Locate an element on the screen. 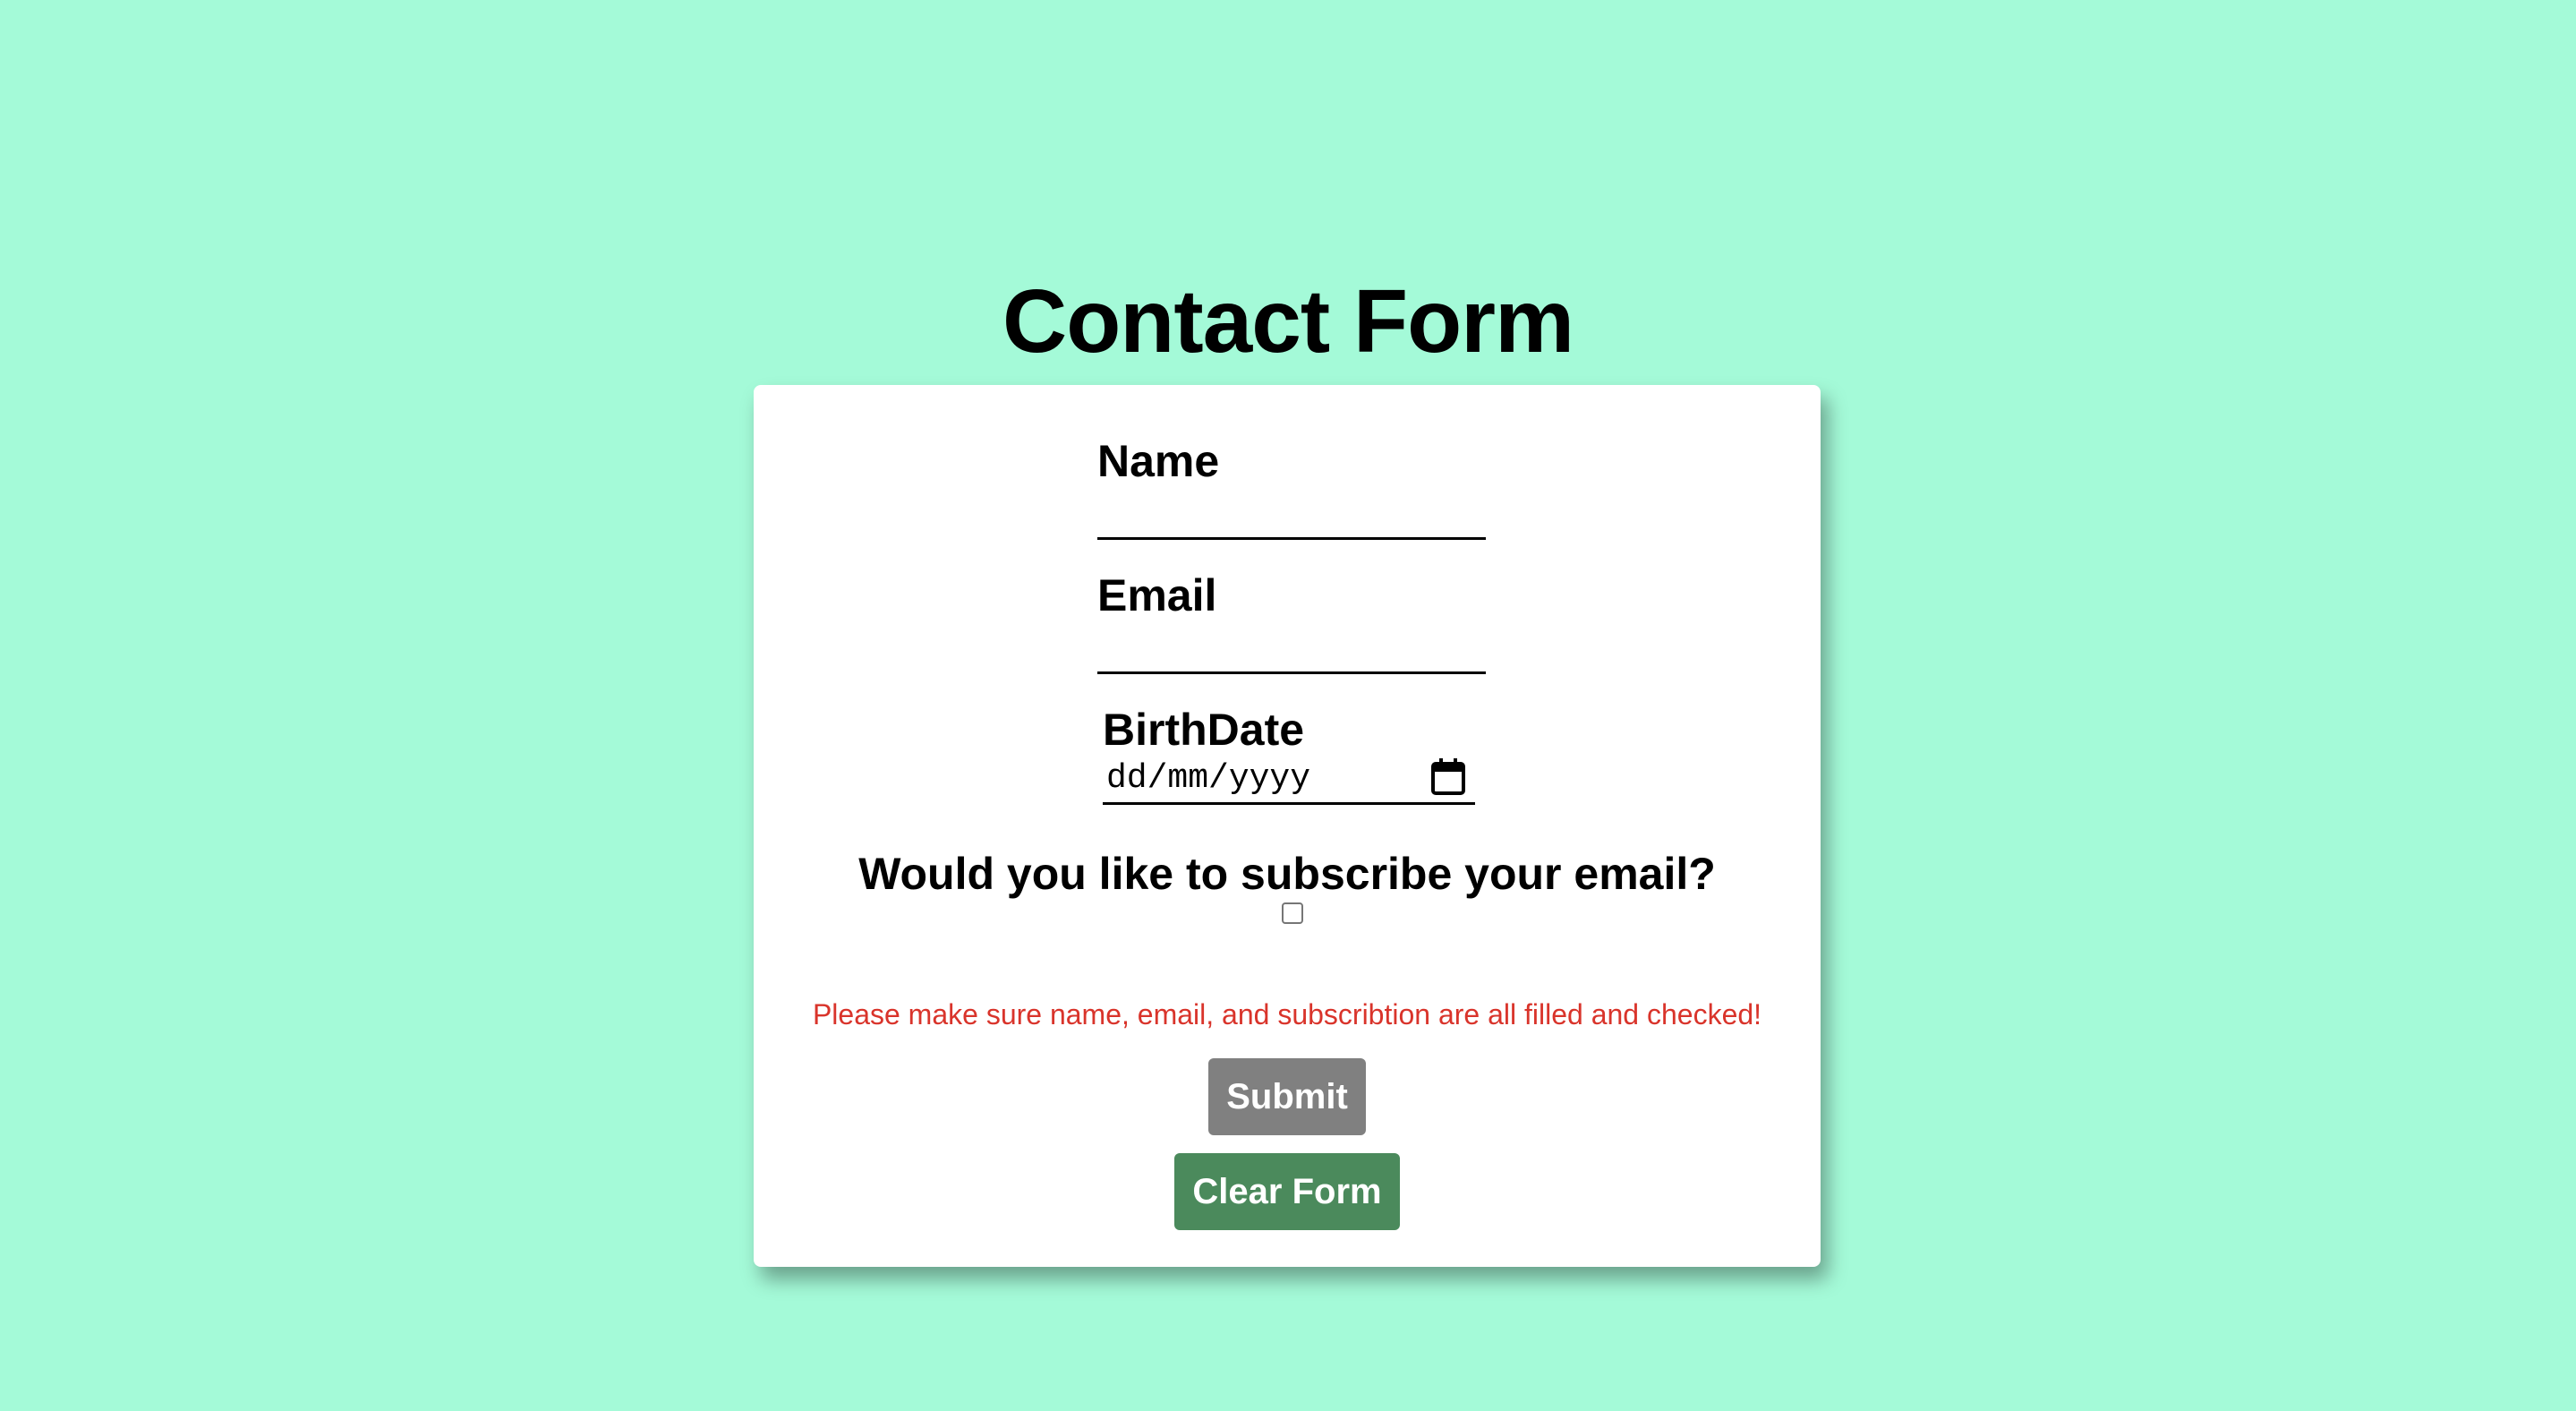  birthdate-input: dd/mm/yyyy is located at coordinates (1289, 780).